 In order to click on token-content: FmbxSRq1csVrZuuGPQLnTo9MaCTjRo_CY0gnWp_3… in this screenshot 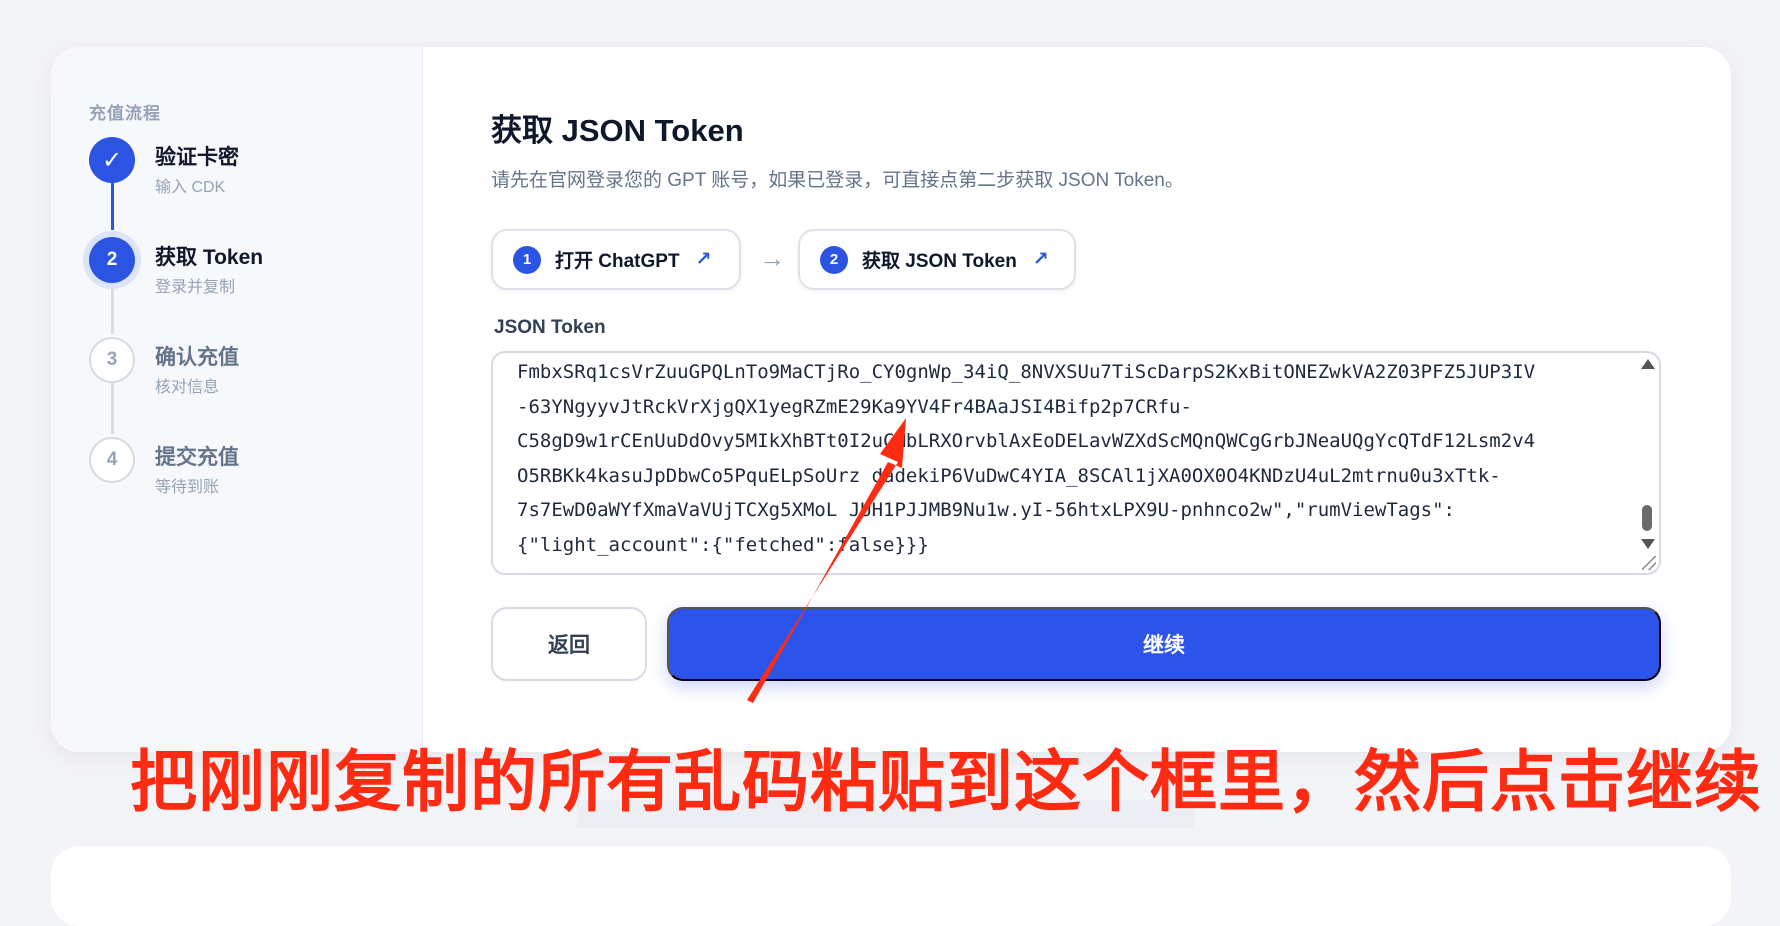, I will do `click(1067, 458)`.